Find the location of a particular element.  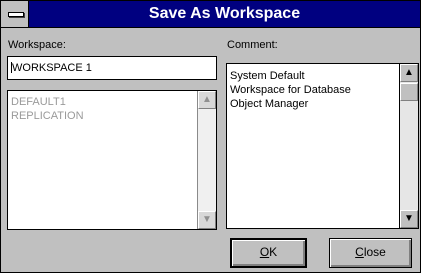

comment-line: System Default is located at coordinates (267, 76).